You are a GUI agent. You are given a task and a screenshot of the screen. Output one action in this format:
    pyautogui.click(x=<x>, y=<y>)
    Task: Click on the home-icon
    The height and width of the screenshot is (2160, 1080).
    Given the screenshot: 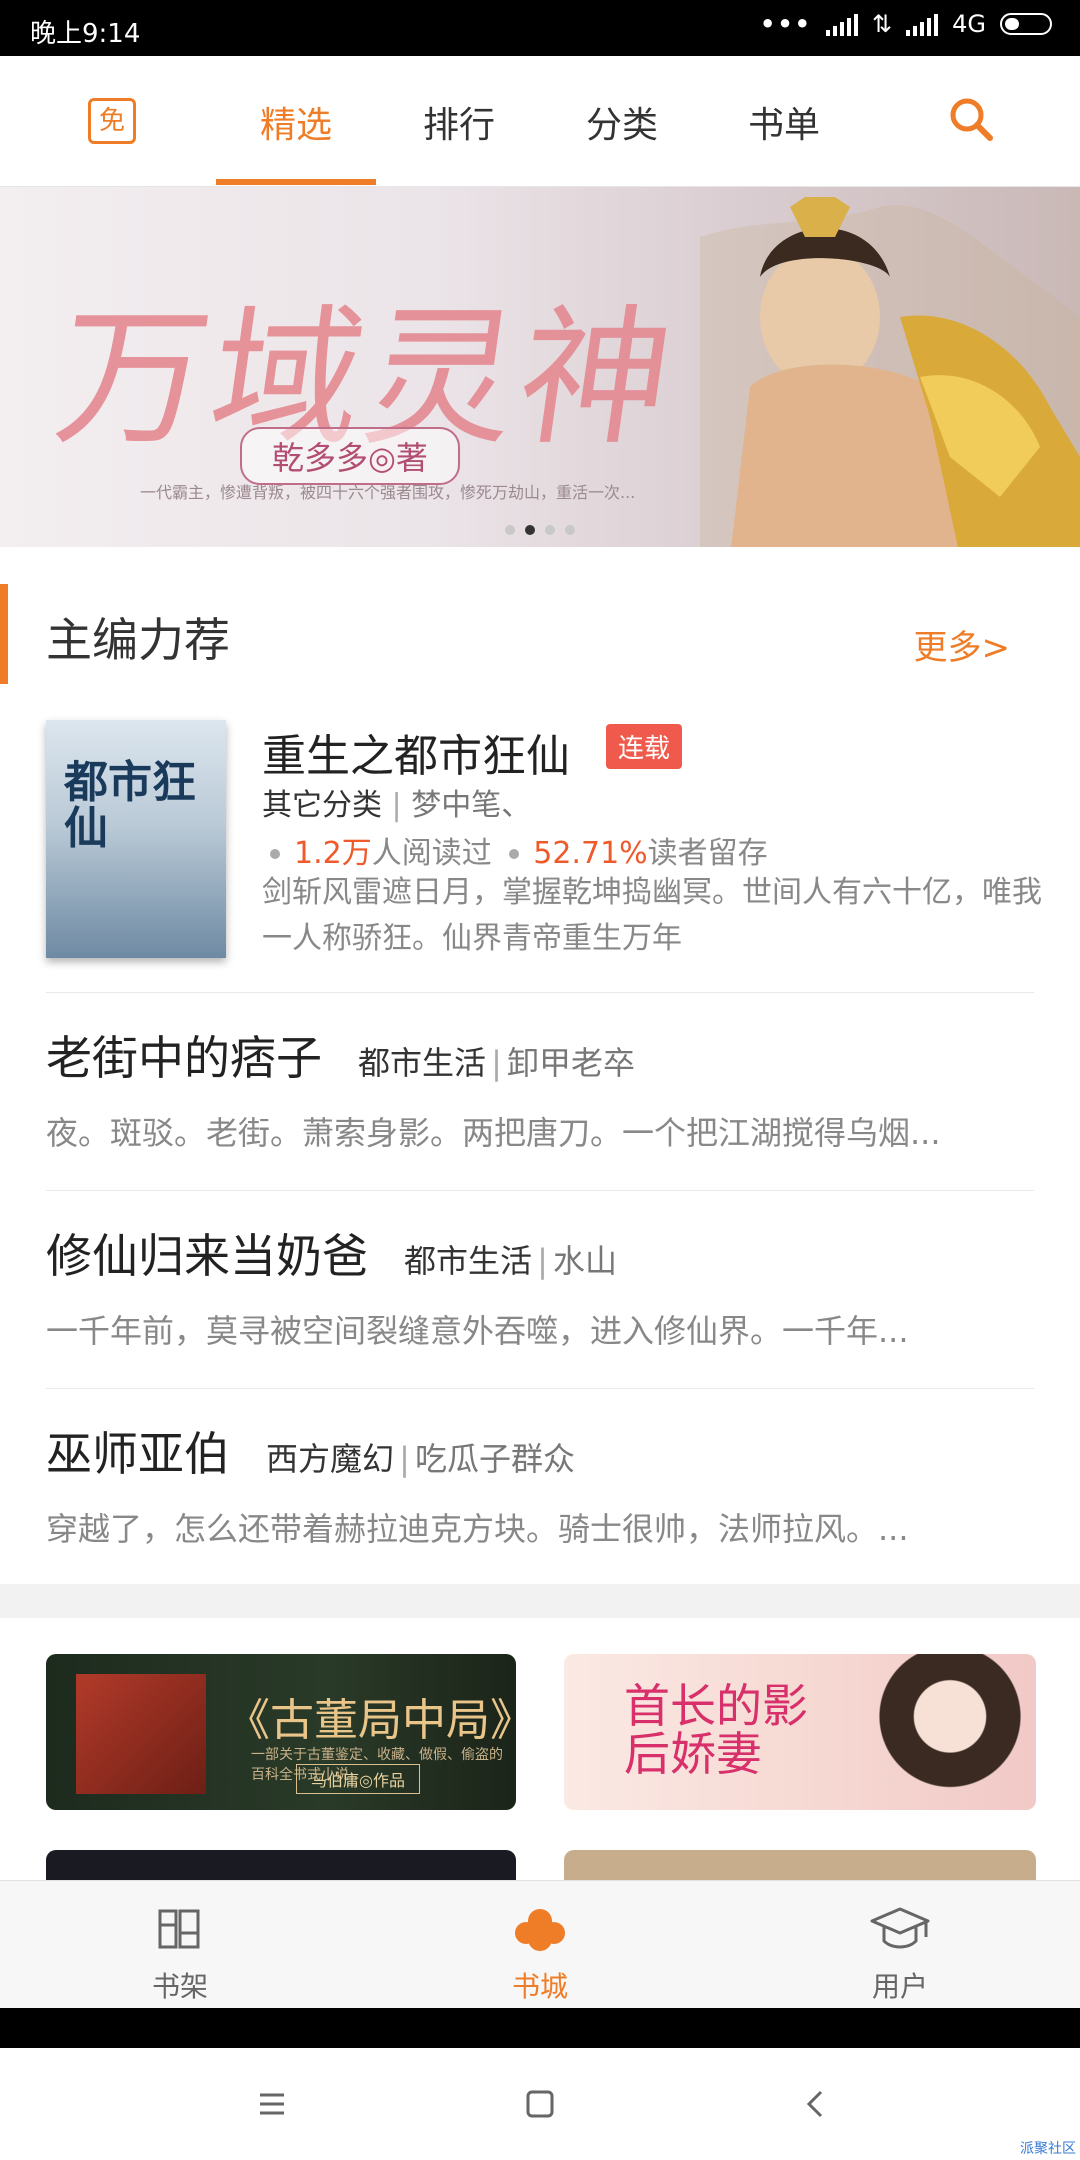 What is the action you would take?
    pyautogui.click(x=540, y=2104)
    